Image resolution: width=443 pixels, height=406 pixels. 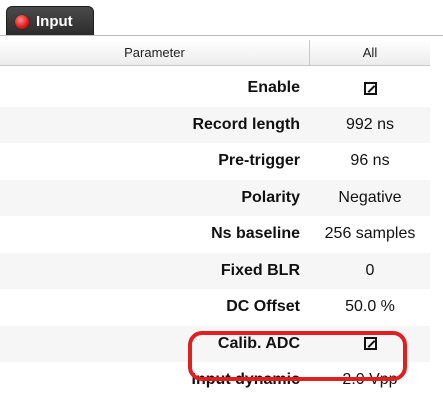 I want to click on row-enable: Enable, so click(x=215, y=88).